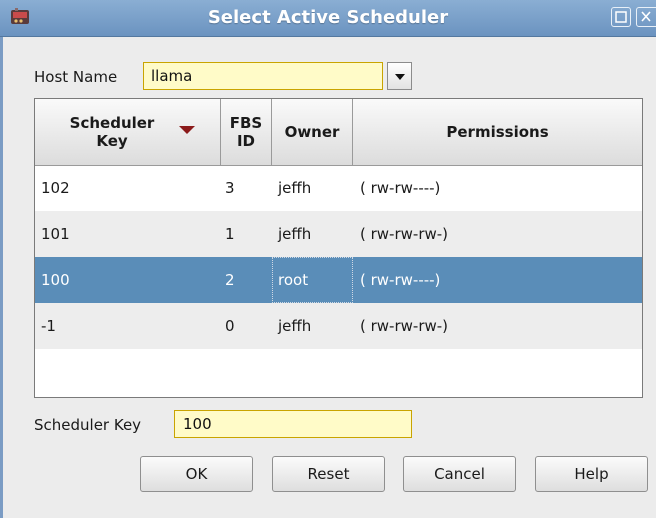  I want to click on column-header-label: FBS, so click(246, 123).